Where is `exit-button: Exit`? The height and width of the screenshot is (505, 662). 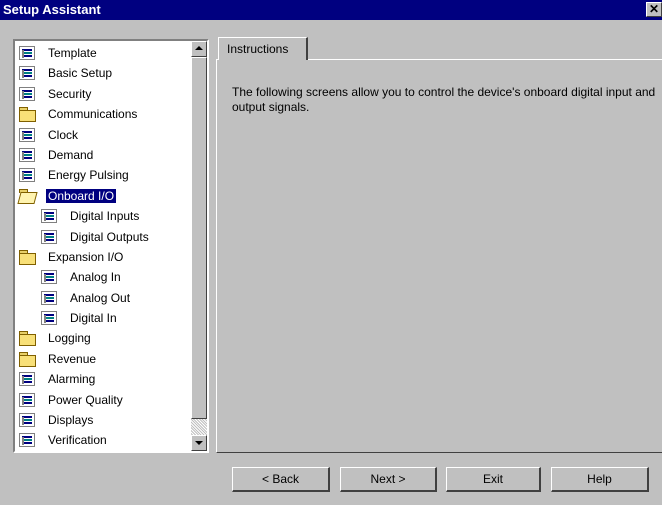 exit-button: Exit is located at coordinates (493, 479).